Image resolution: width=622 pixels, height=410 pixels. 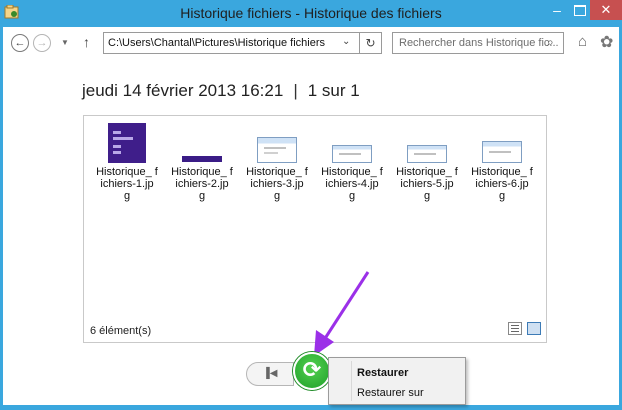 What do you see at coordinates (534, 328) in the screenshot?
I see `large-icons-view-icon` at bounding box center [534, 328].